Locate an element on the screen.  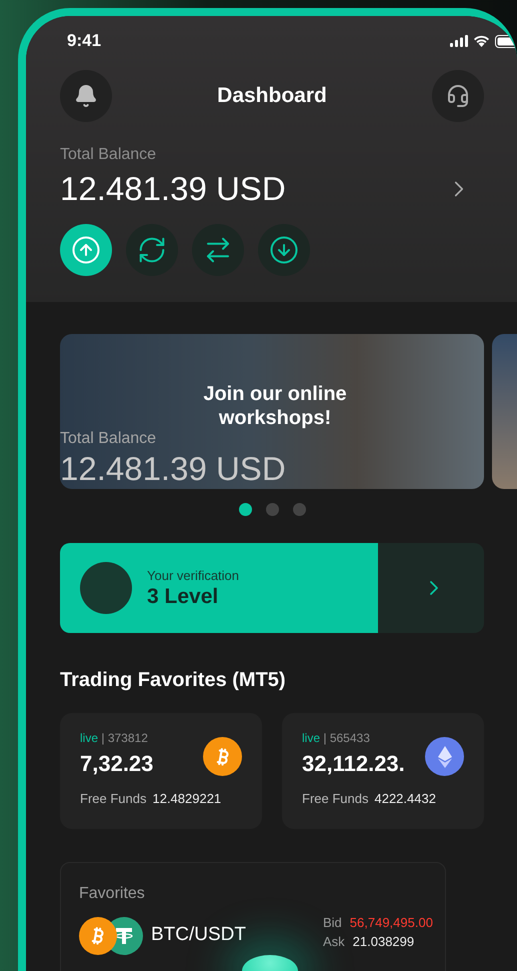
pair-name: BTC/USDT is located at coordinates (199, 935).